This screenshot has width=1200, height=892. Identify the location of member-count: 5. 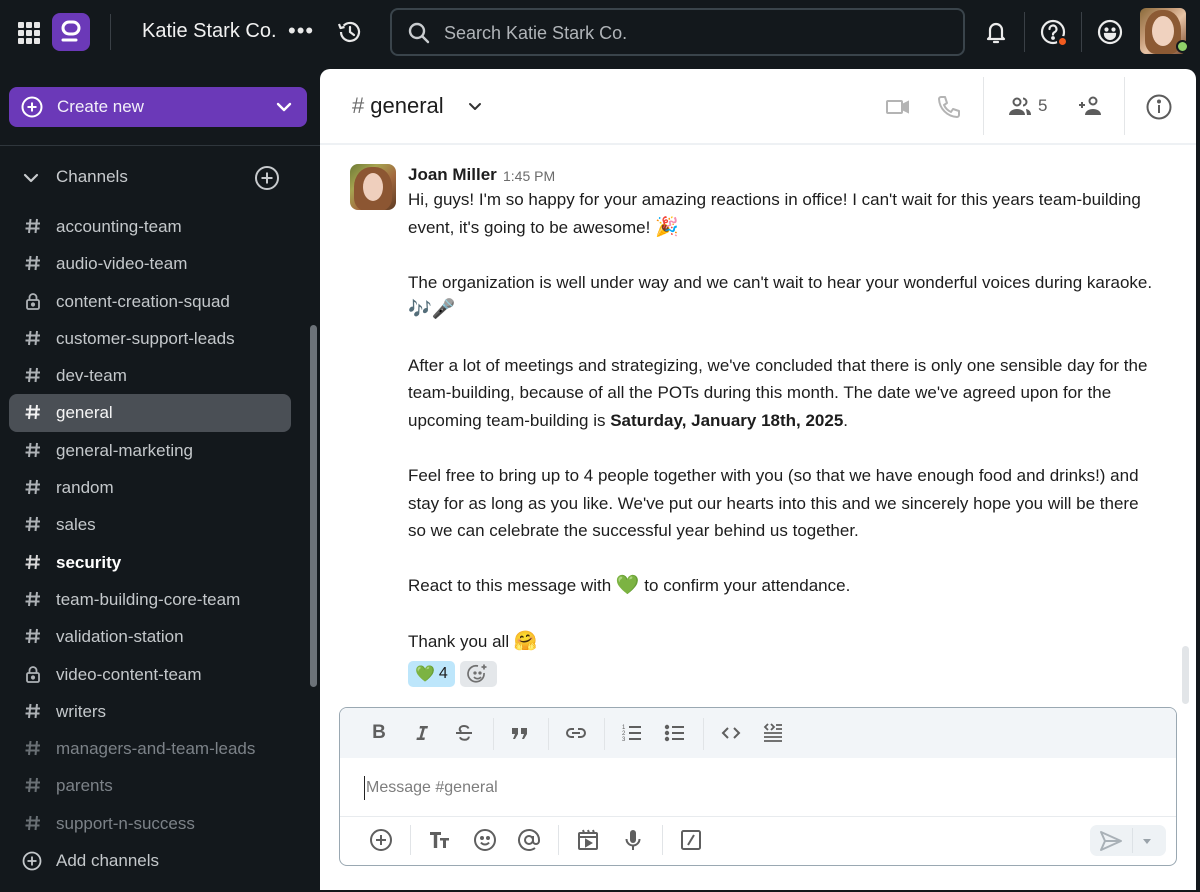
(1042, 106).